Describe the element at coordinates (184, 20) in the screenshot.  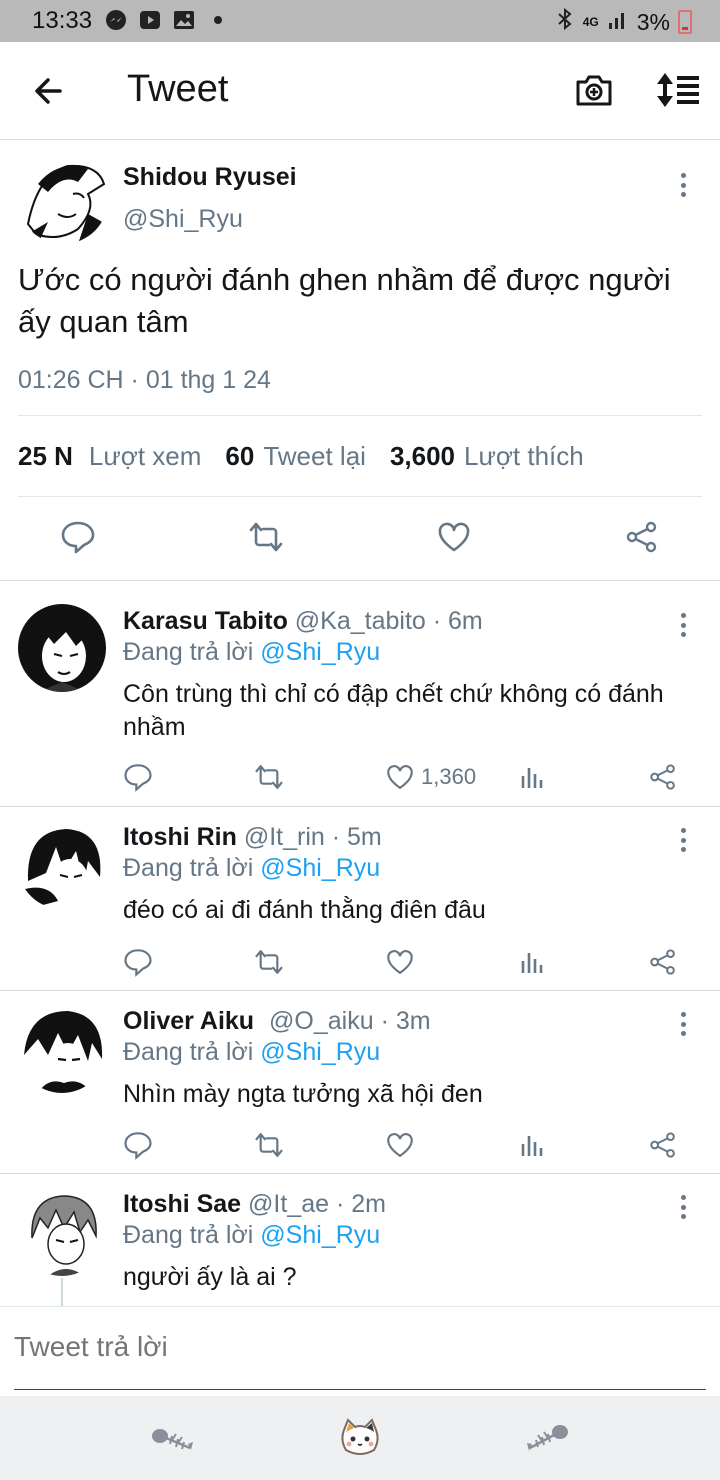
I see `gallery-icon` at that location.